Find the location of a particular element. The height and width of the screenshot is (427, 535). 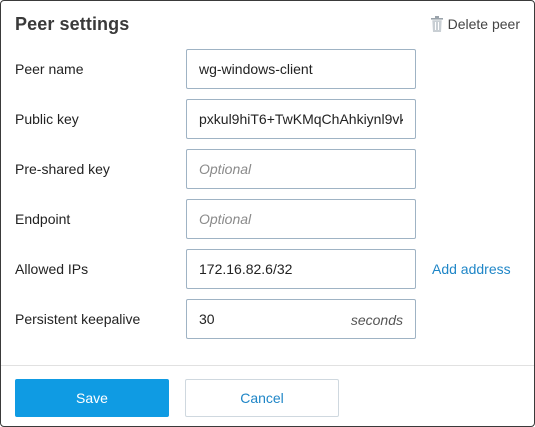

keepalive-unit-suffix: seconds is located at coordinates (376, 320).